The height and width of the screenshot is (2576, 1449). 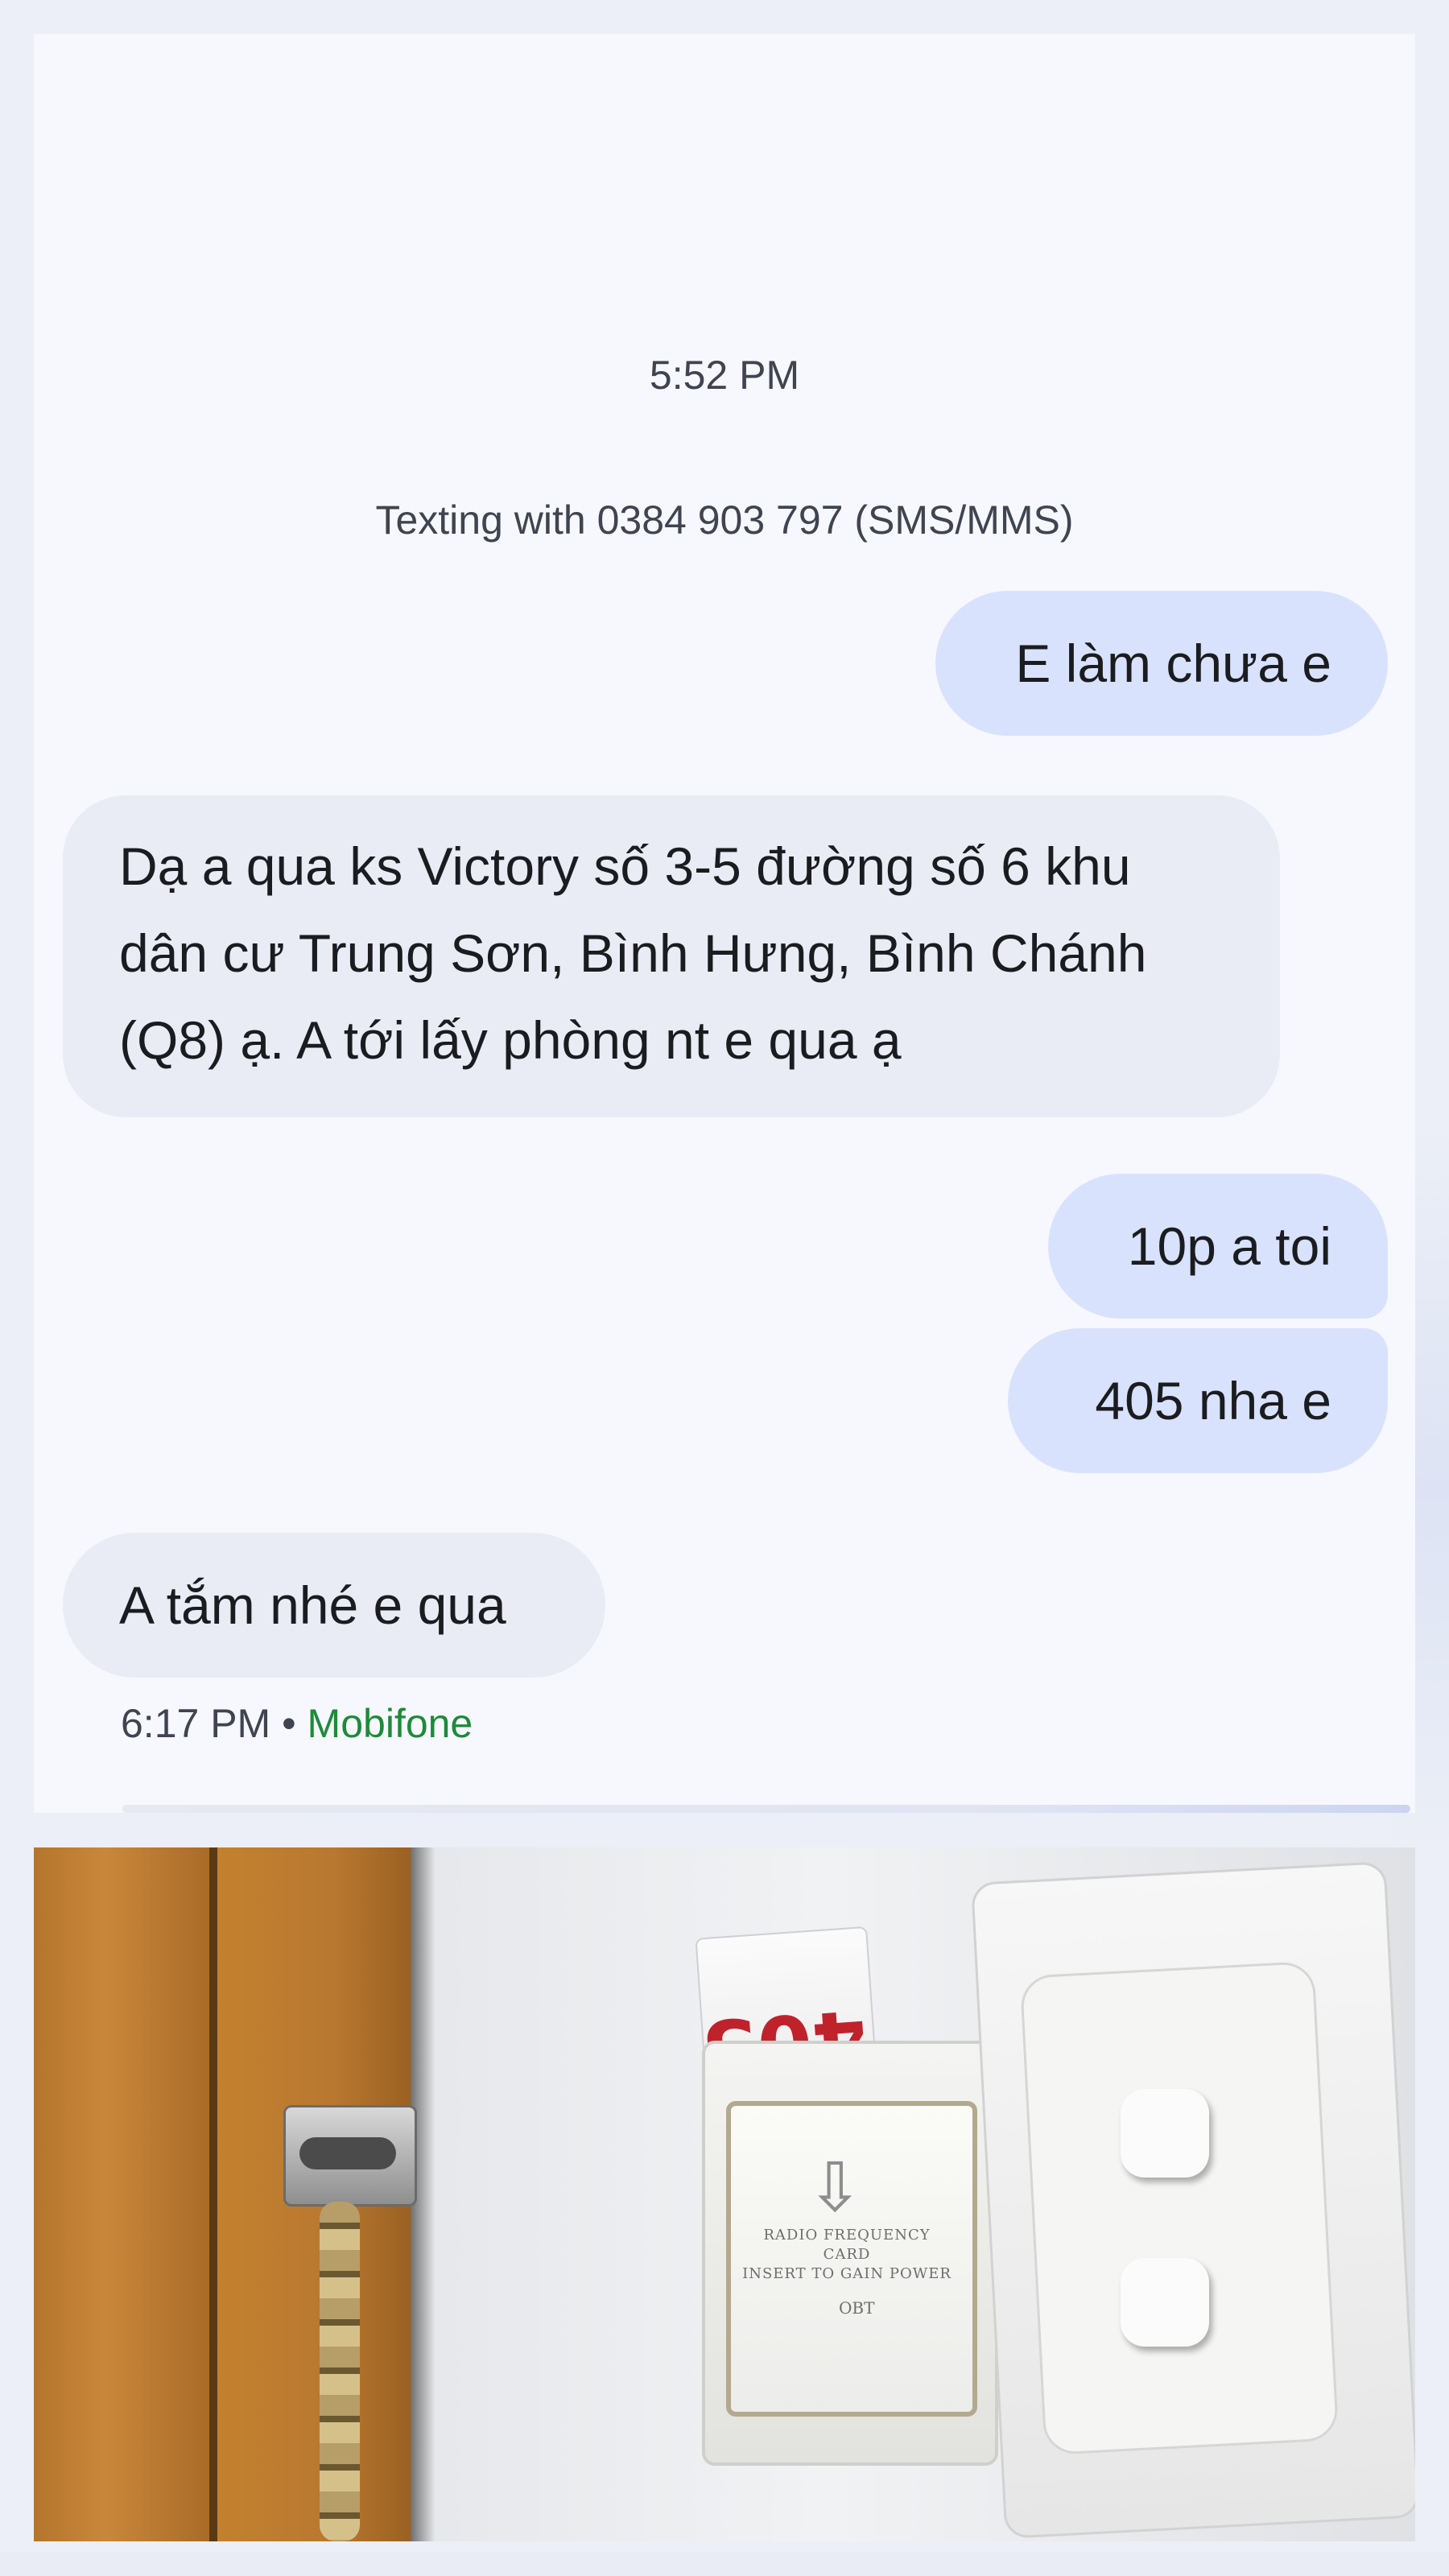 I want to click on holder-label-line: RADIO FREQUENCY CARD, so click(x=847, y=2245).